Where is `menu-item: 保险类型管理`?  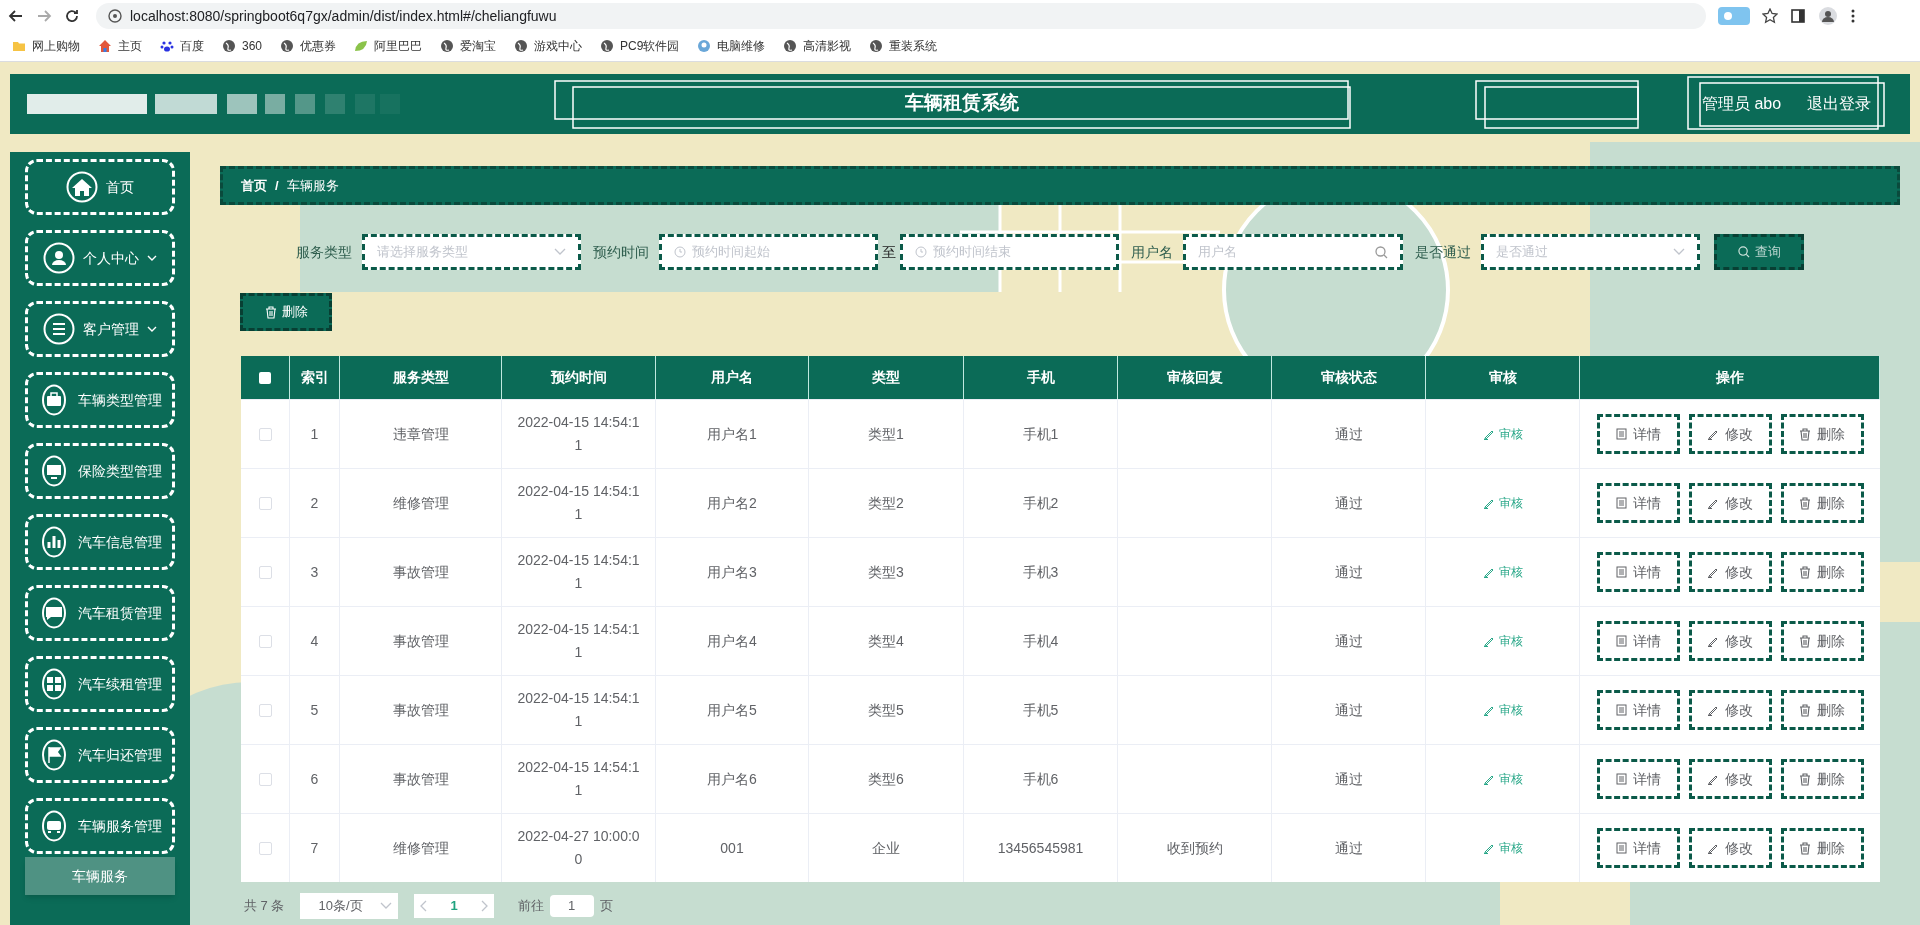
menu-item: 保险类型管理 is located at coordinates (100, 471).